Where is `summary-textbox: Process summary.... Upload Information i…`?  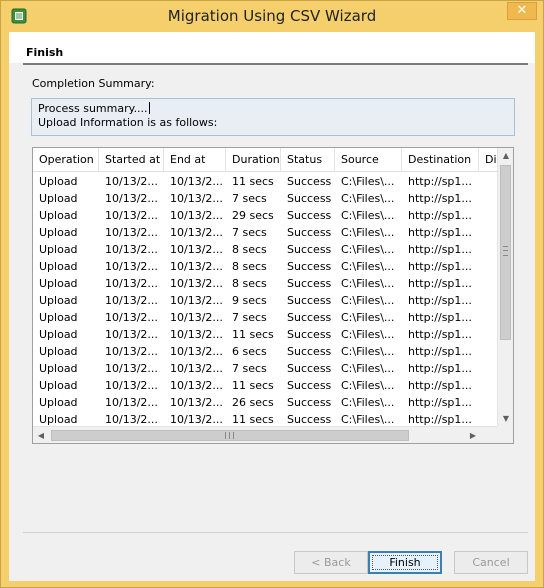 summary-textbox: Process summary.... Upload Information i… is located at coordinates (273, 117).